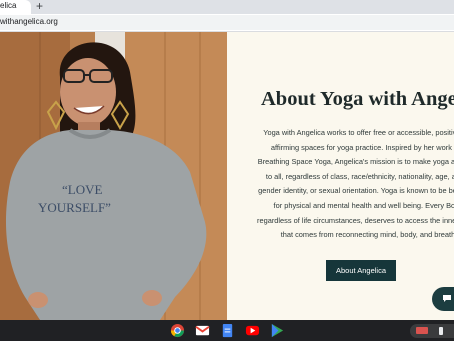 The width and height of the screenshot is (454, 341). Describe the element at coordinates (8, 5) in the screenshot. I see `tab-title: elica` at that location.